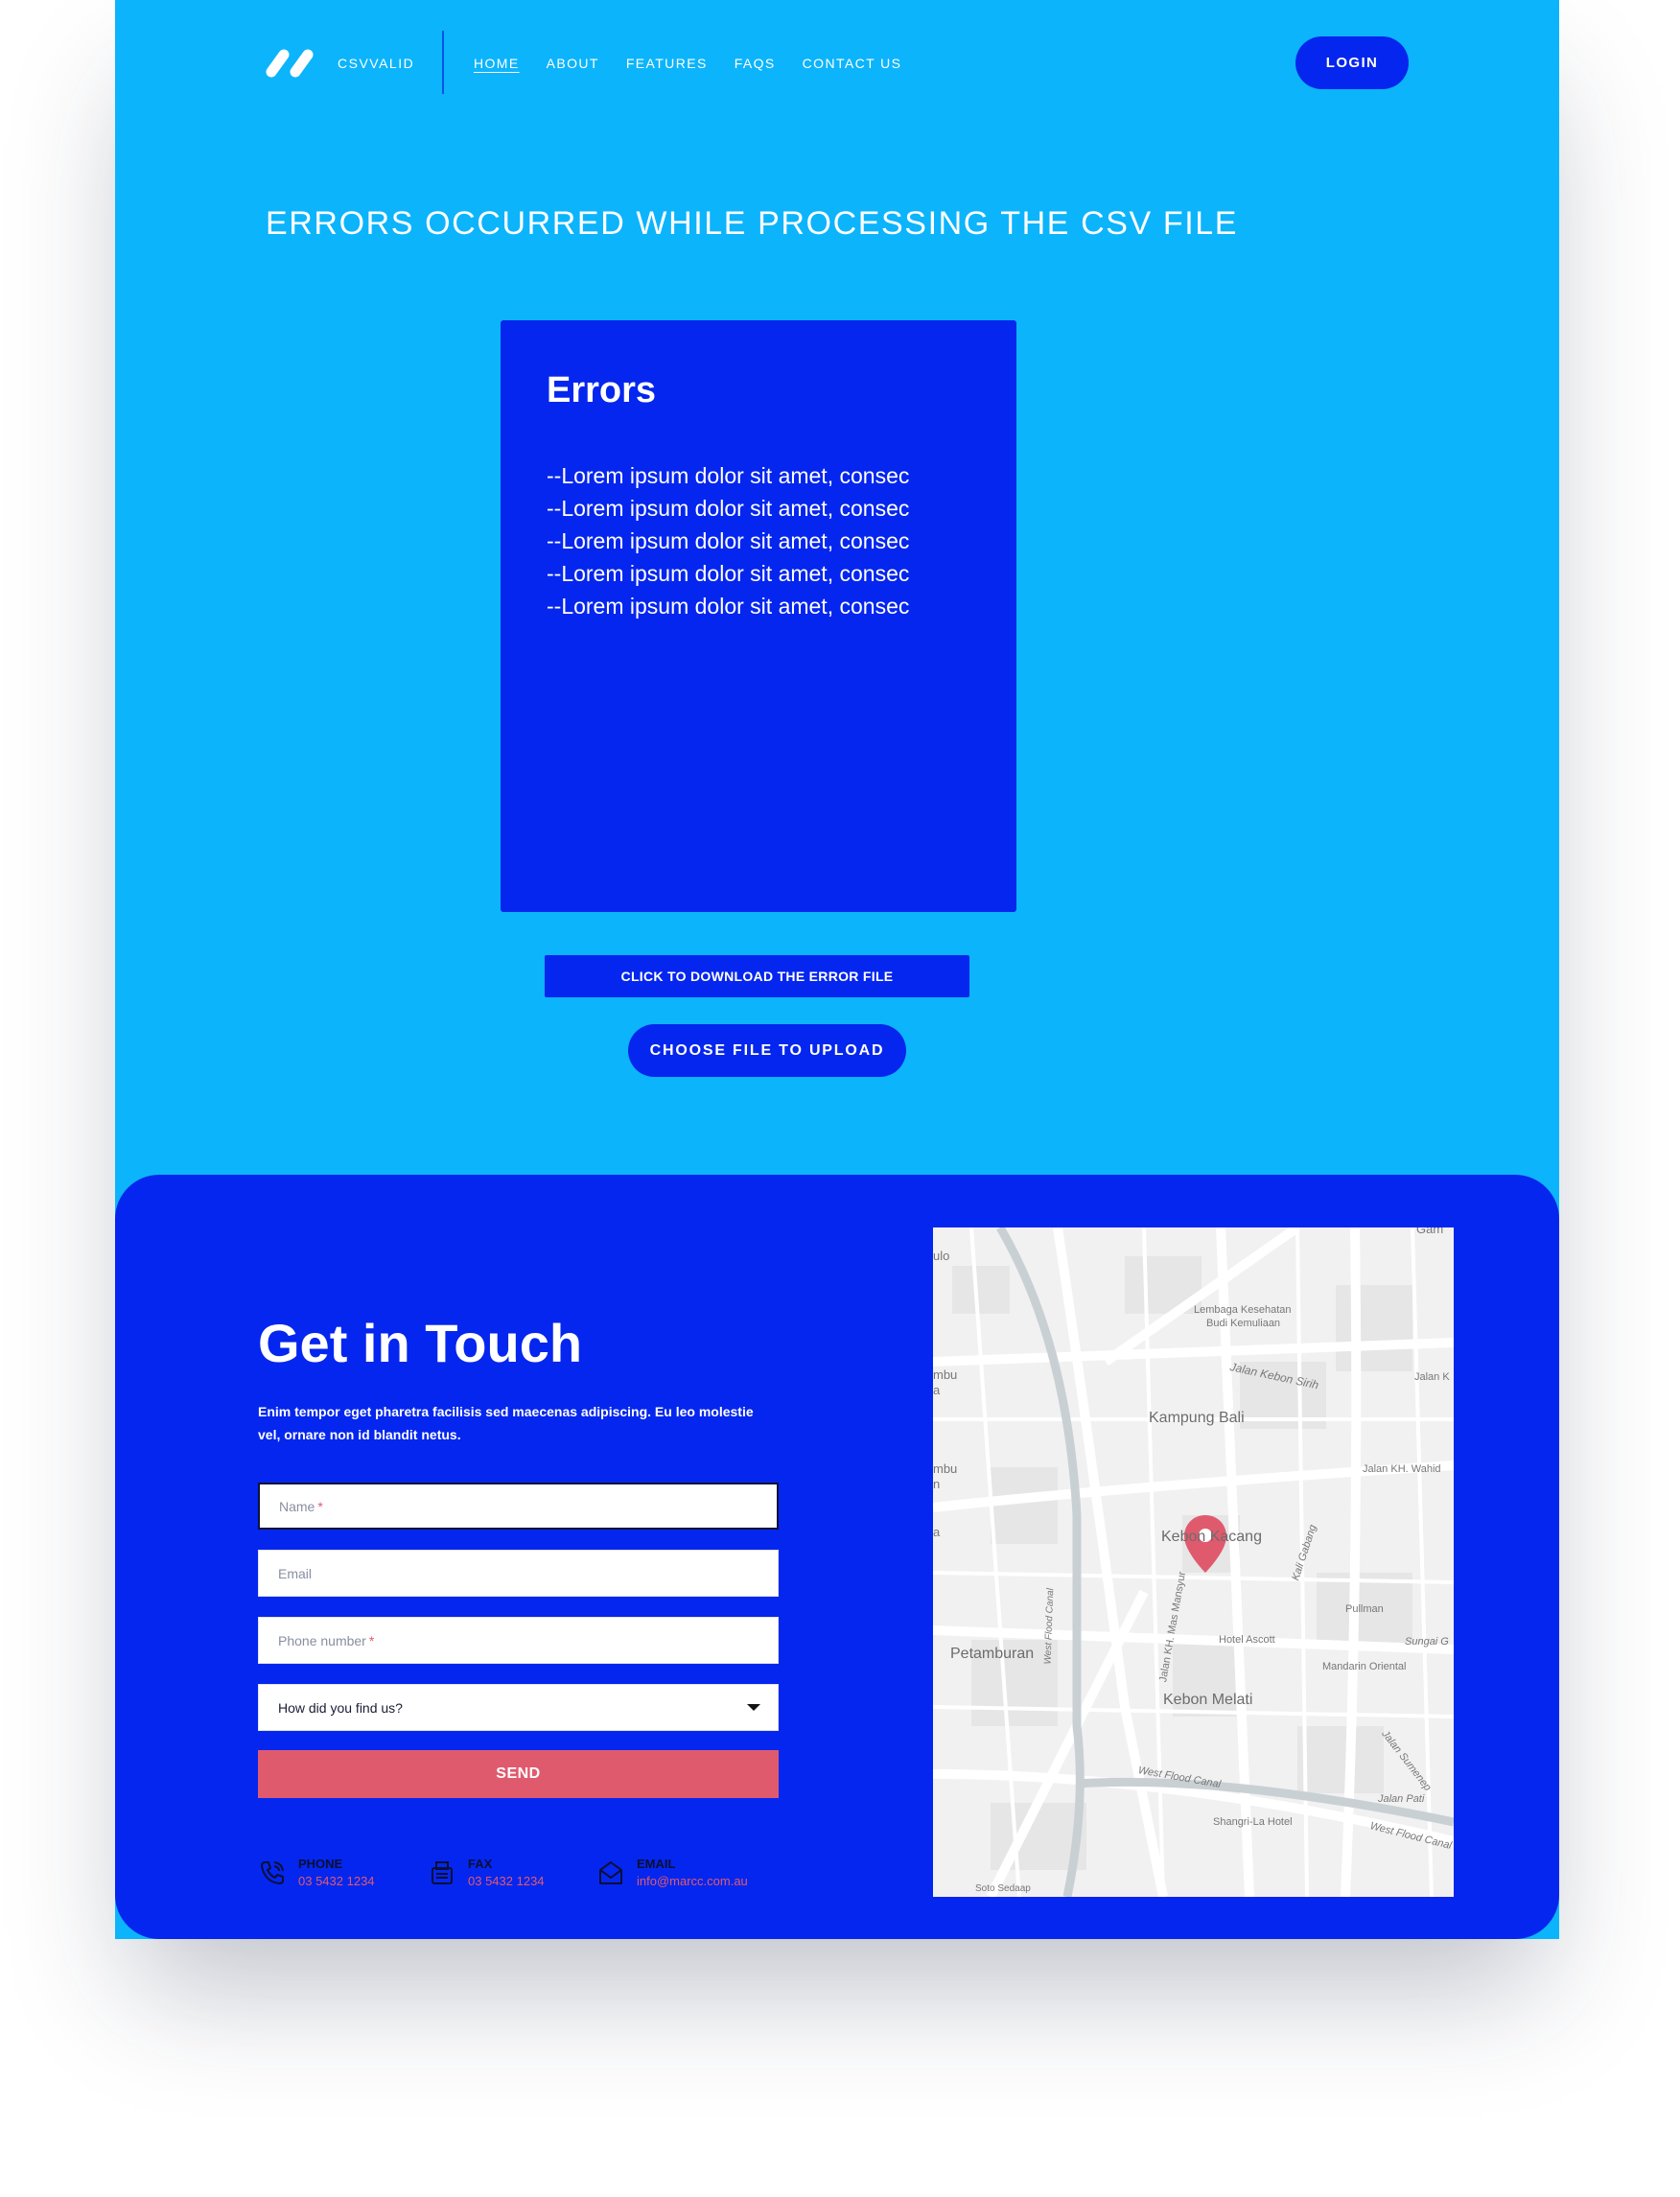  I want to click on map-label: Kebon Melati, so click(1208, 1700).